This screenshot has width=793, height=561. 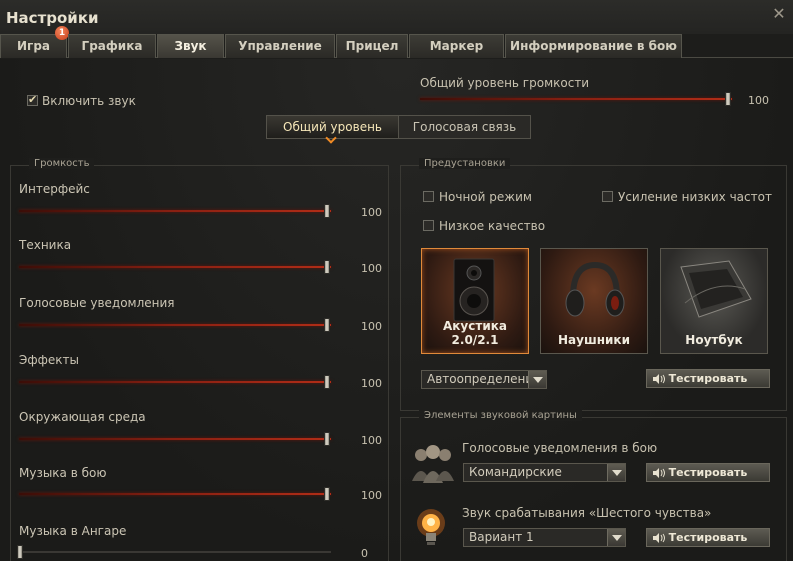 I want to click on effects-volume-slider, so click(x=175, y=382).